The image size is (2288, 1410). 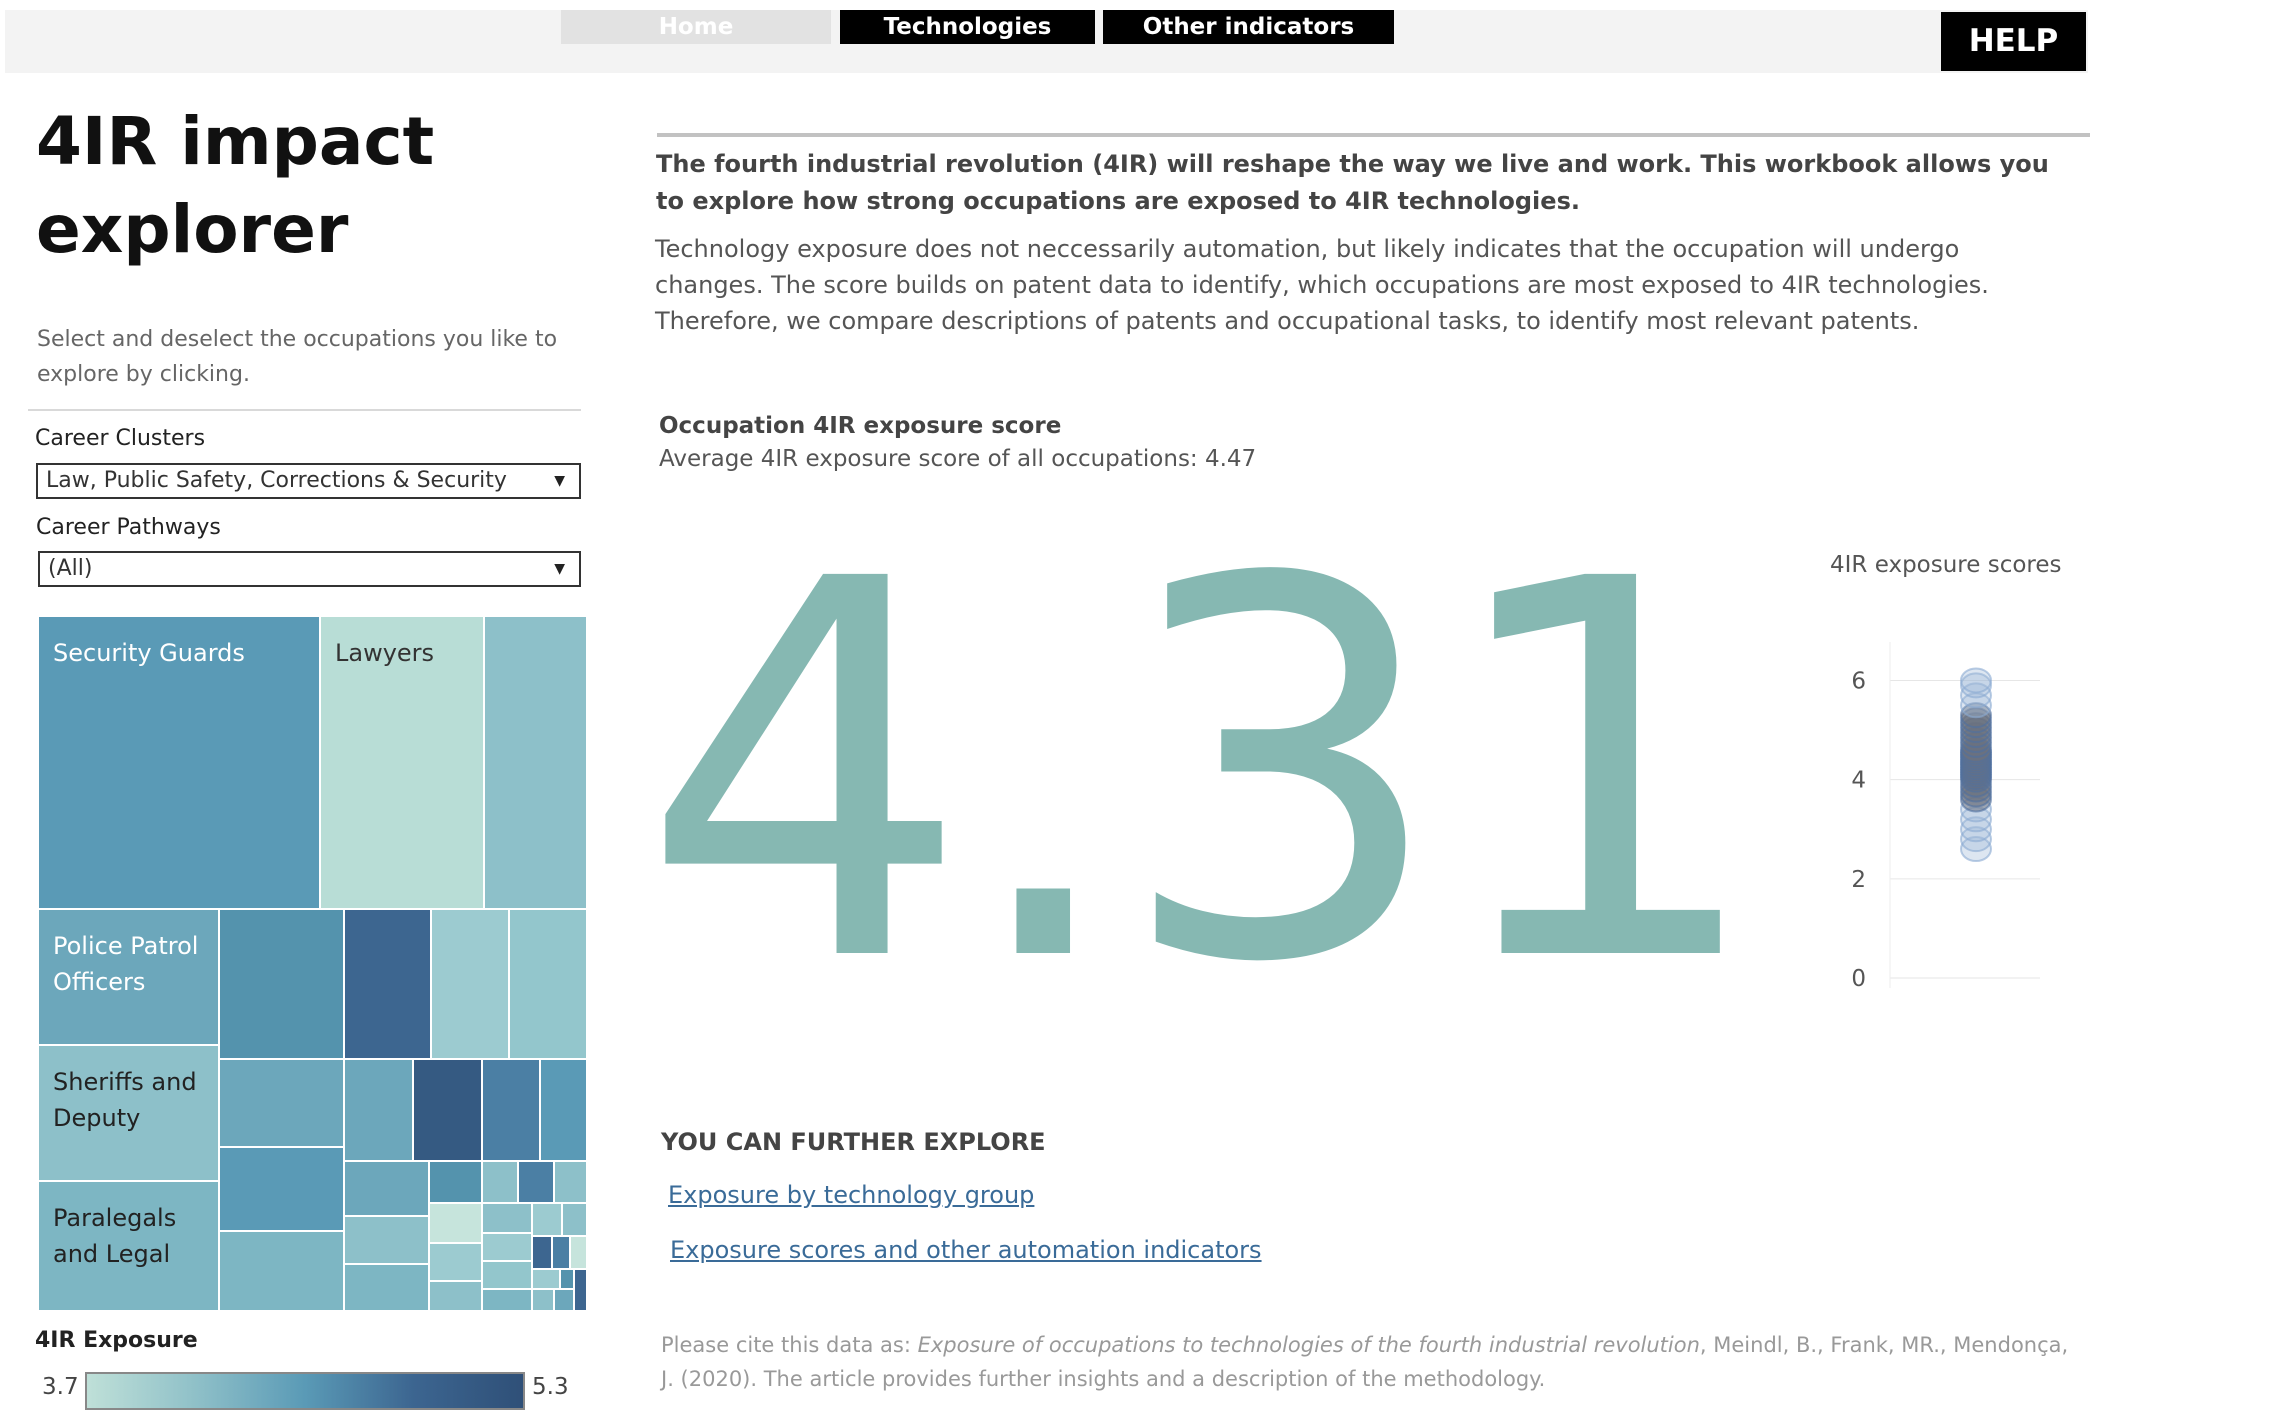 I want to click on page-title-line1: 4IR impact, so click(x=235, y=141).